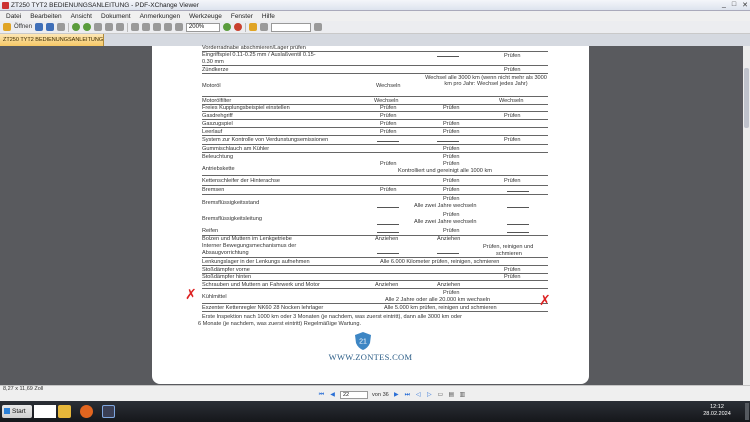  What do you see at coordinates (290, 27) in the screenshot?
I see `search-input` at bounding box center [290, 27].